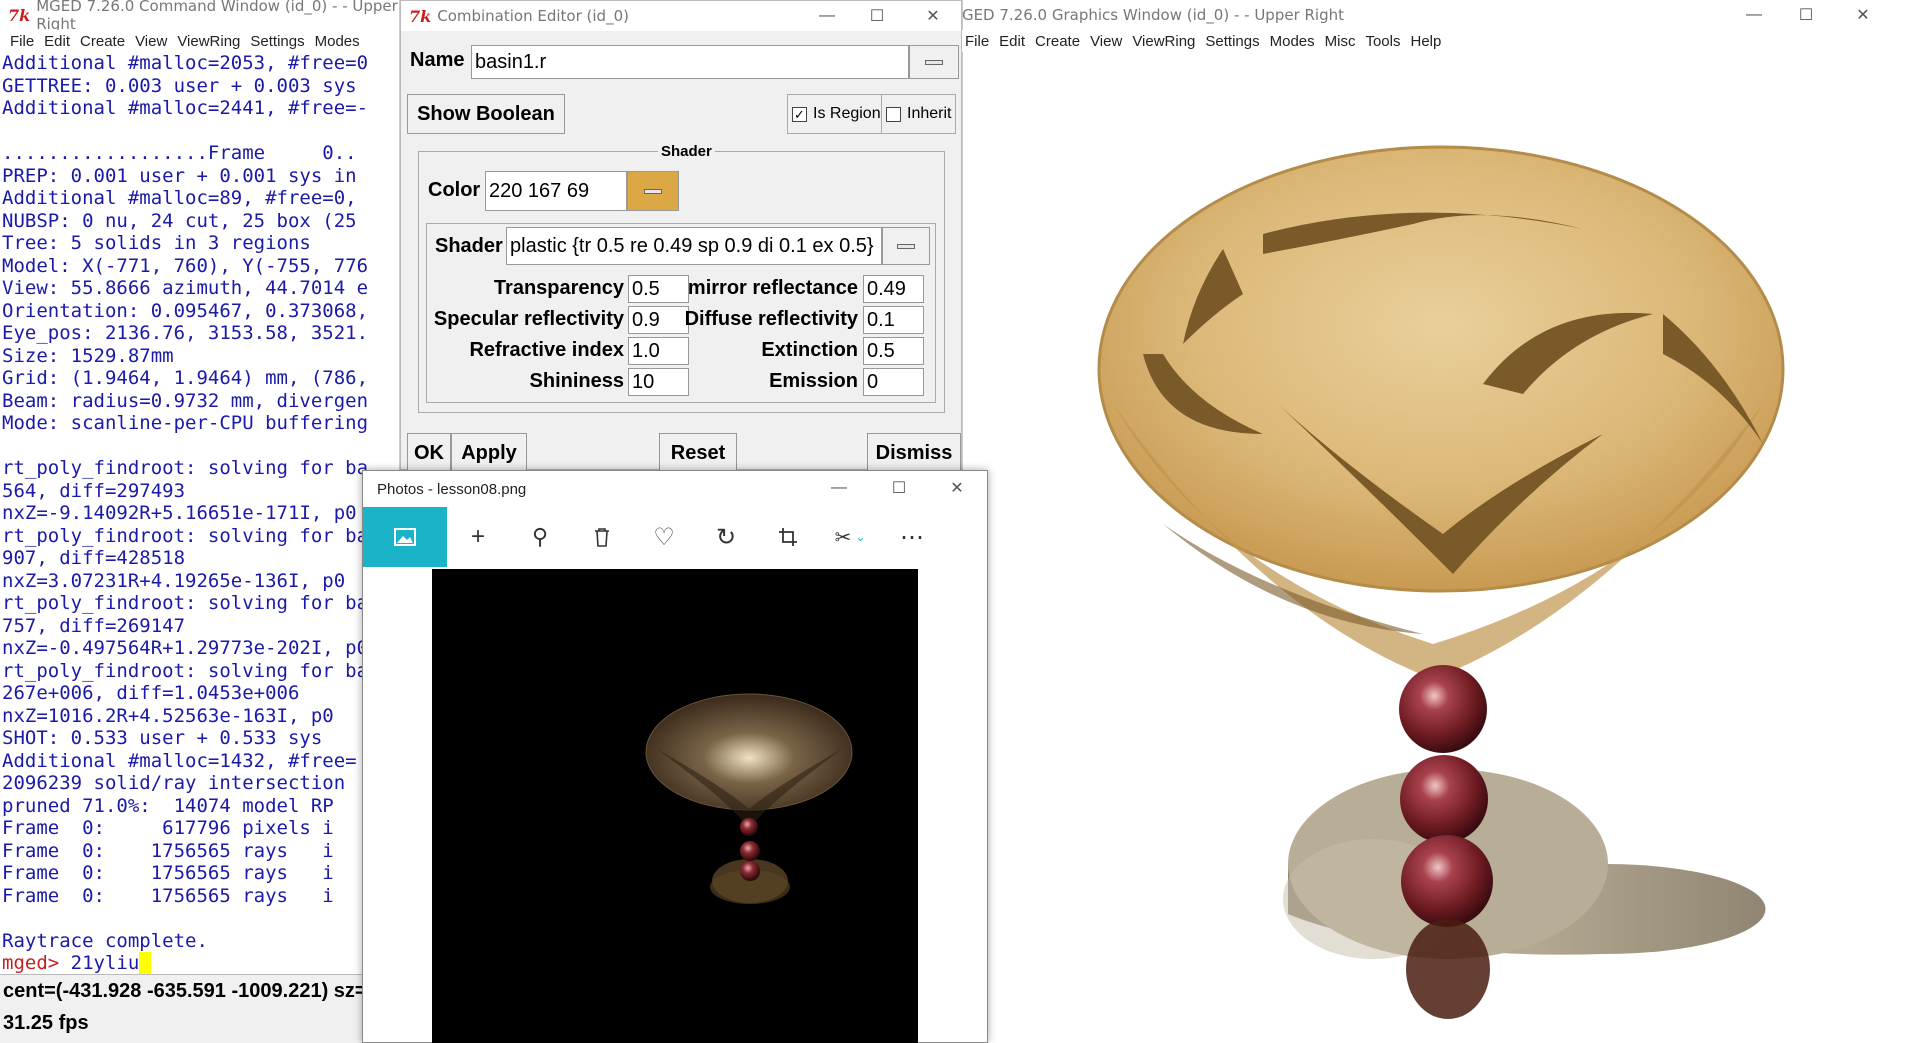 This screenshot has height=1043, width=1905. I want to click on show-boolean-button: Show Boolean, so click(486, 114).